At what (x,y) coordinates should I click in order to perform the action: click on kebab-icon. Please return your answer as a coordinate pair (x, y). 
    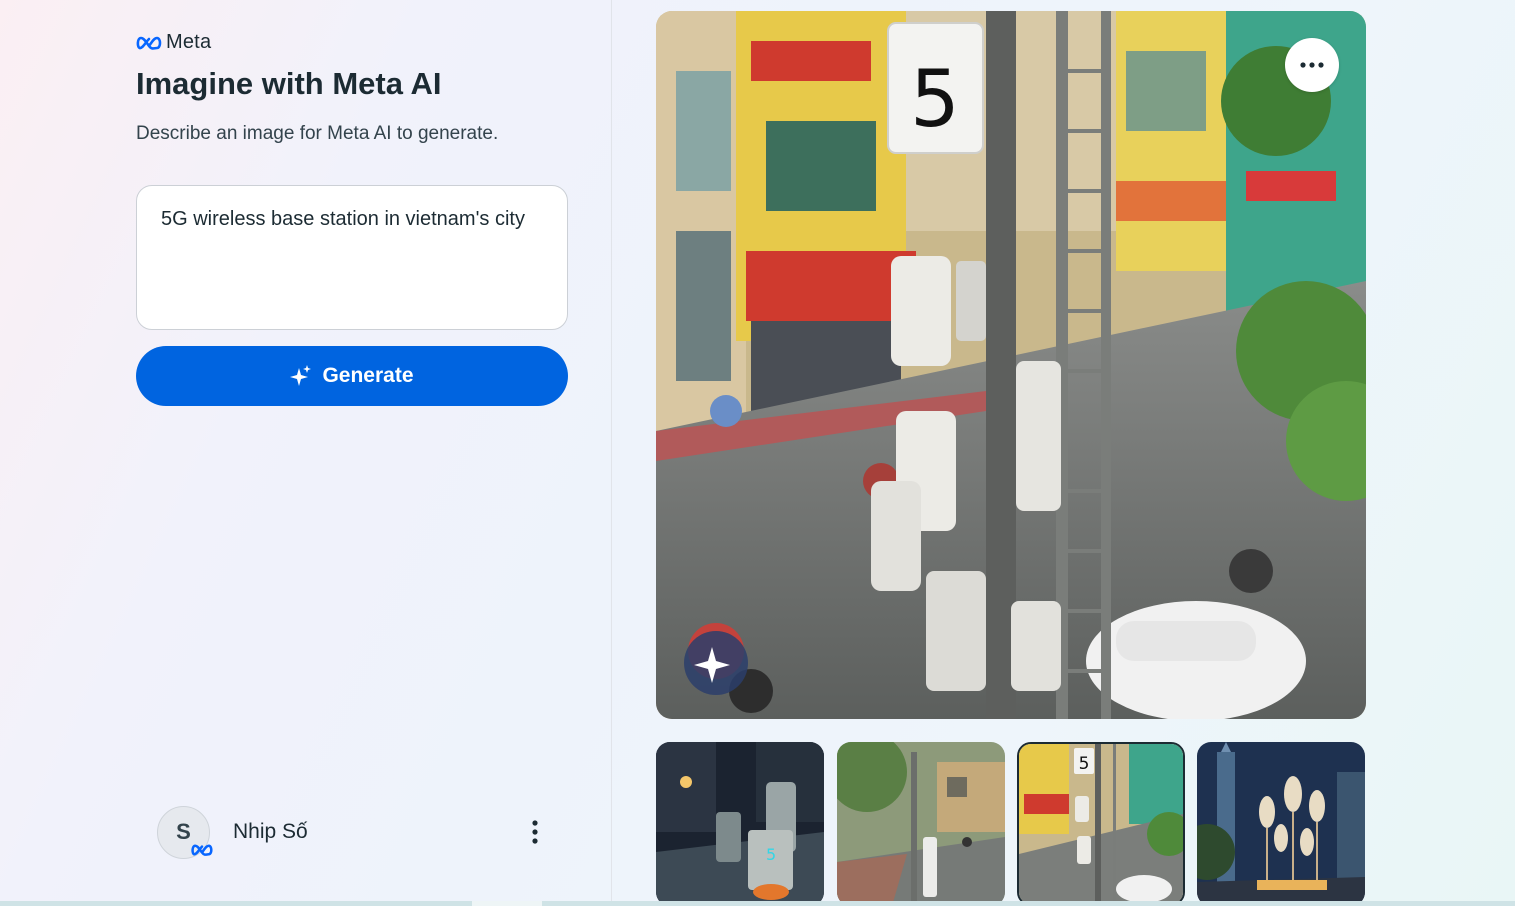
    Looking at the image, I should click on (535, 832).